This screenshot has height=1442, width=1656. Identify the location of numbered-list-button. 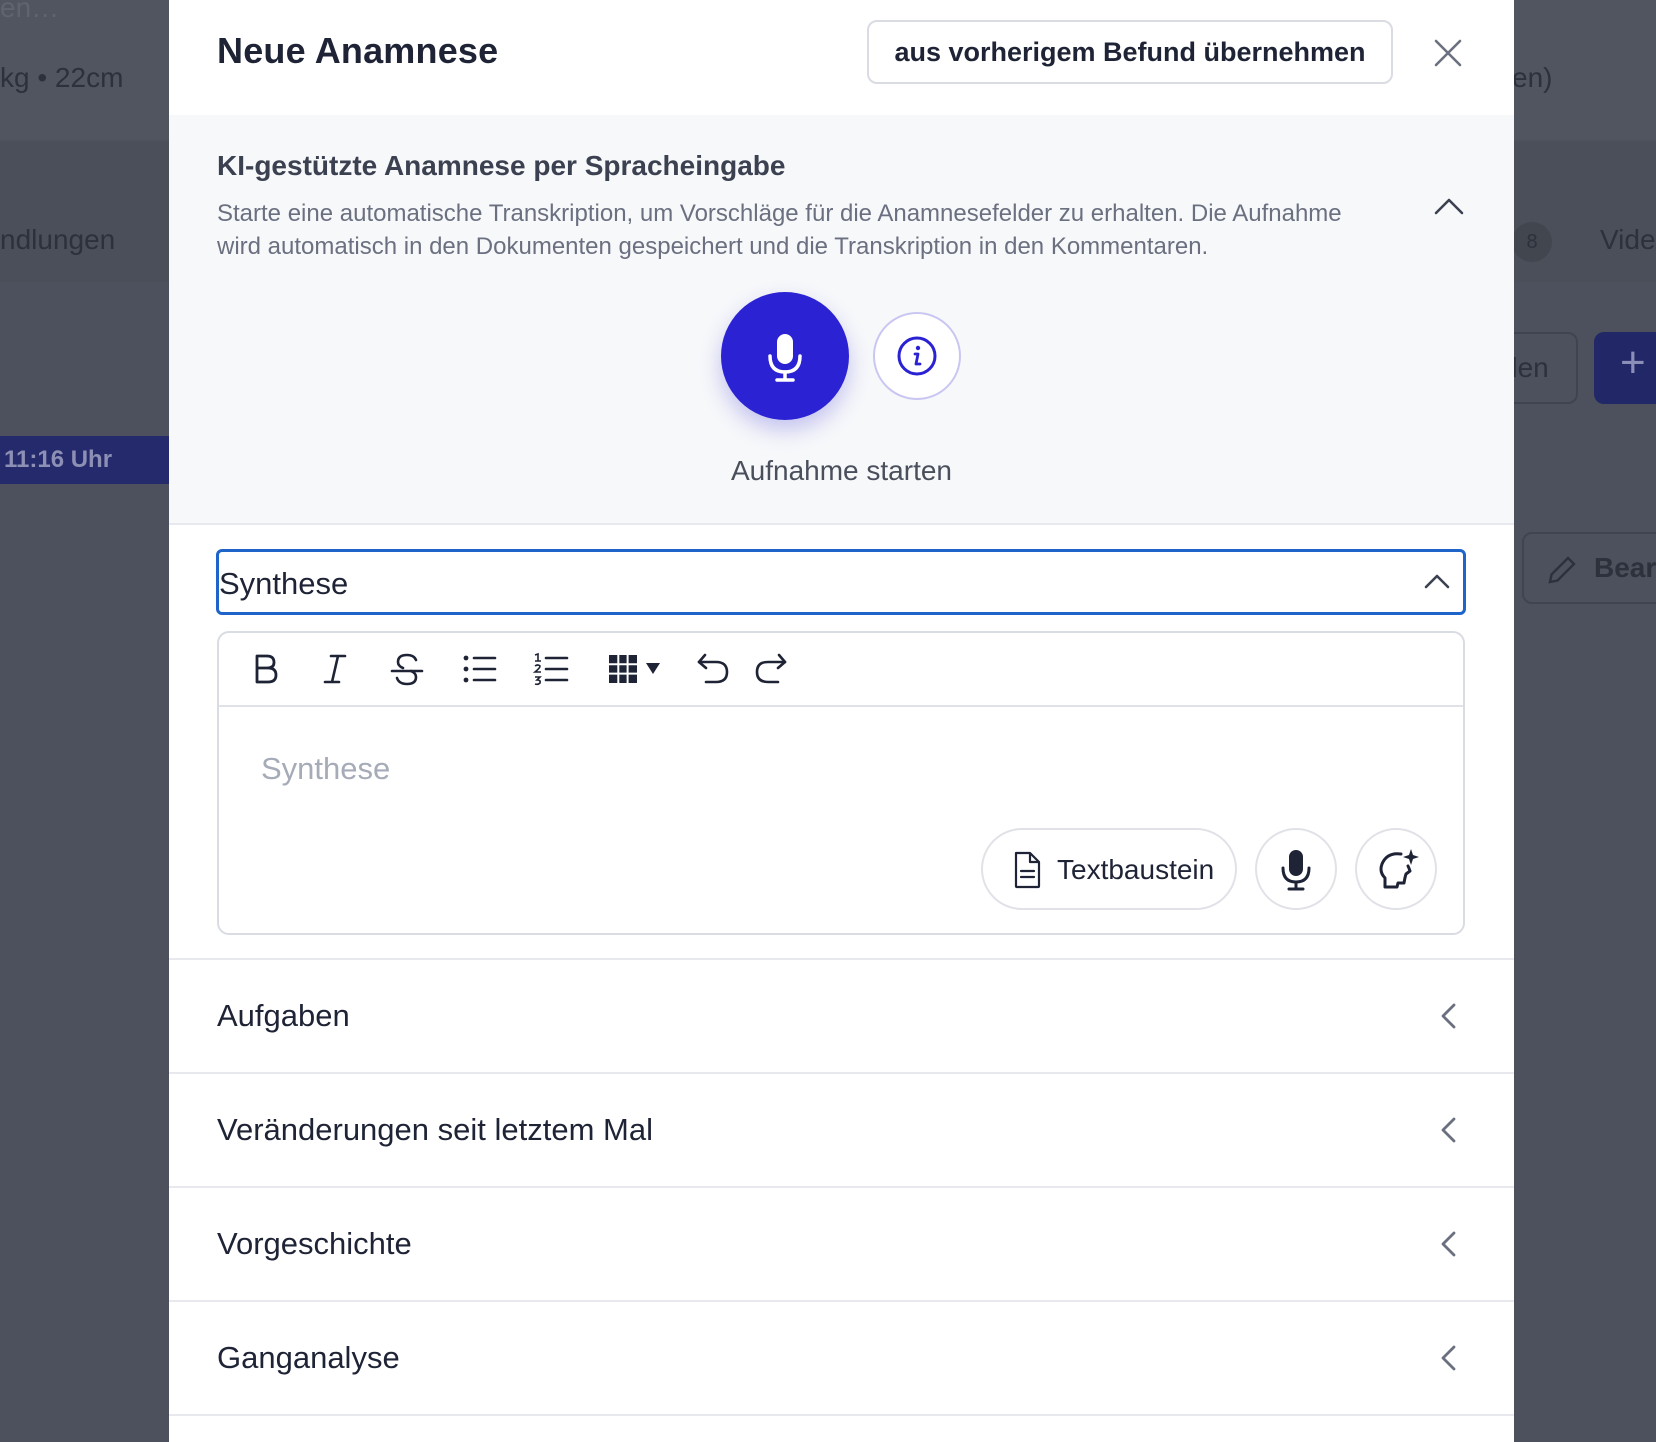
(551, 669).